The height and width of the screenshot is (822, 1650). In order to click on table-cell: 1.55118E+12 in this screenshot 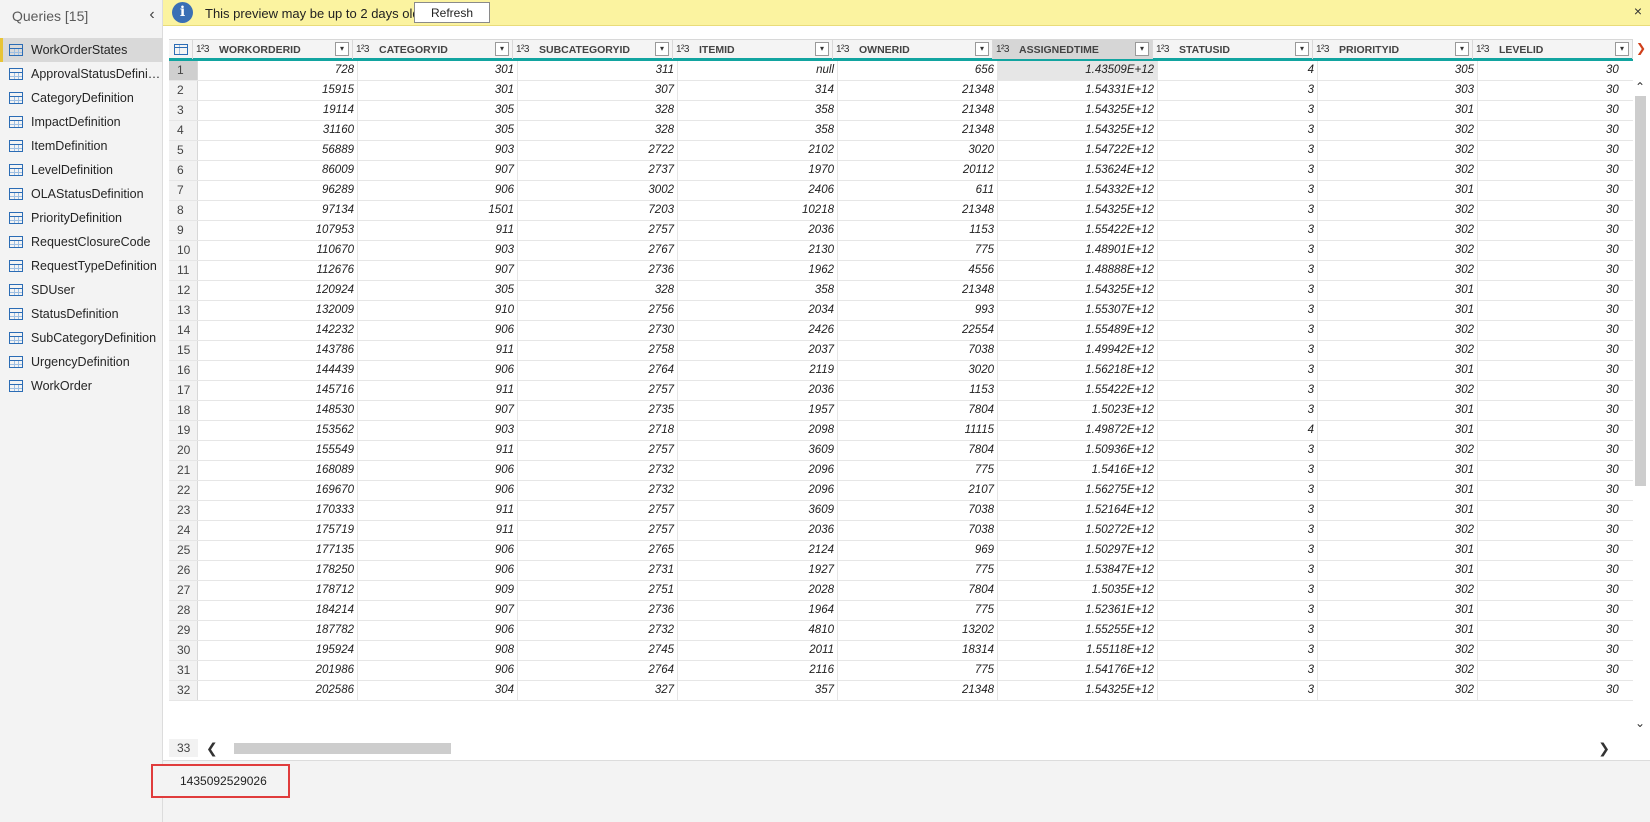, I will do `click(1078, 650)`.